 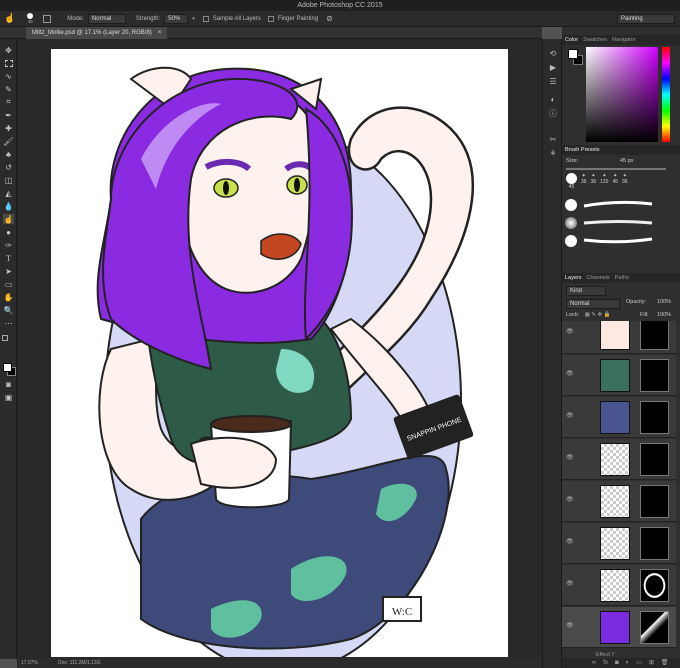 I want to click on sample-all-layers-checkbox, so click(x=205, y=18).